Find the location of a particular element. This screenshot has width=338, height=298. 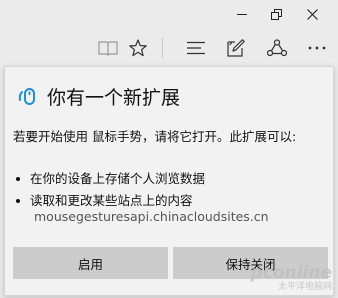

permission-text: 在你的设备上存储个人浏览数据 is located at coordinates (118, 178).